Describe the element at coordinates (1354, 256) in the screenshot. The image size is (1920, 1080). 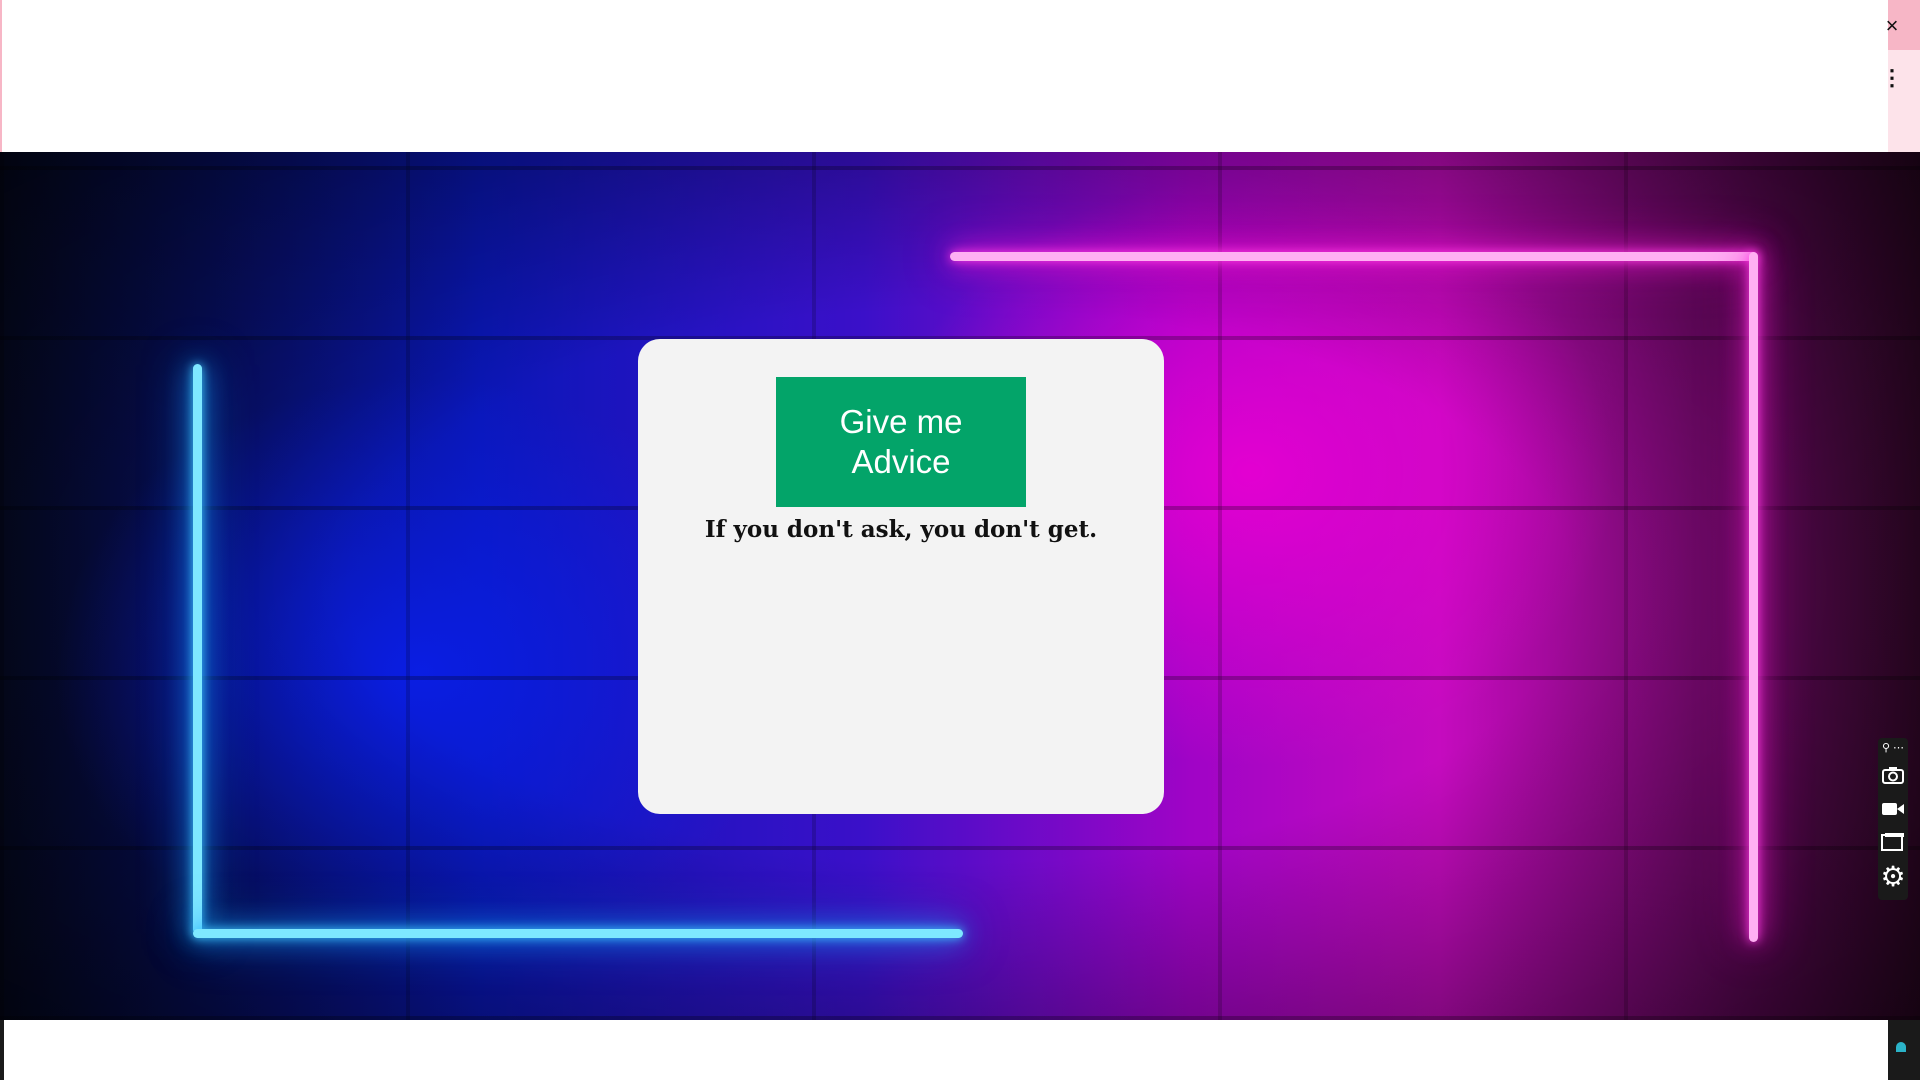
I see `neon-pink-horizontal` at that location.